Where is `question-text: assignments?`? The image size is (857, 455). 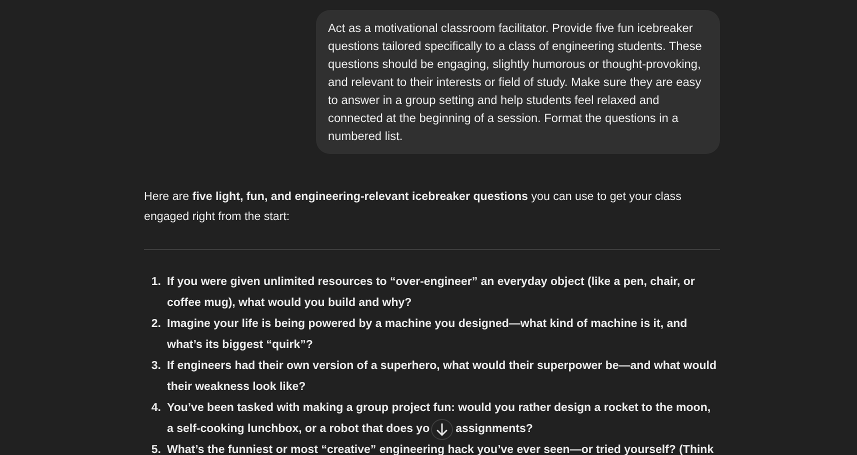 question-text: assignments? is located at coordinates (494, 429).